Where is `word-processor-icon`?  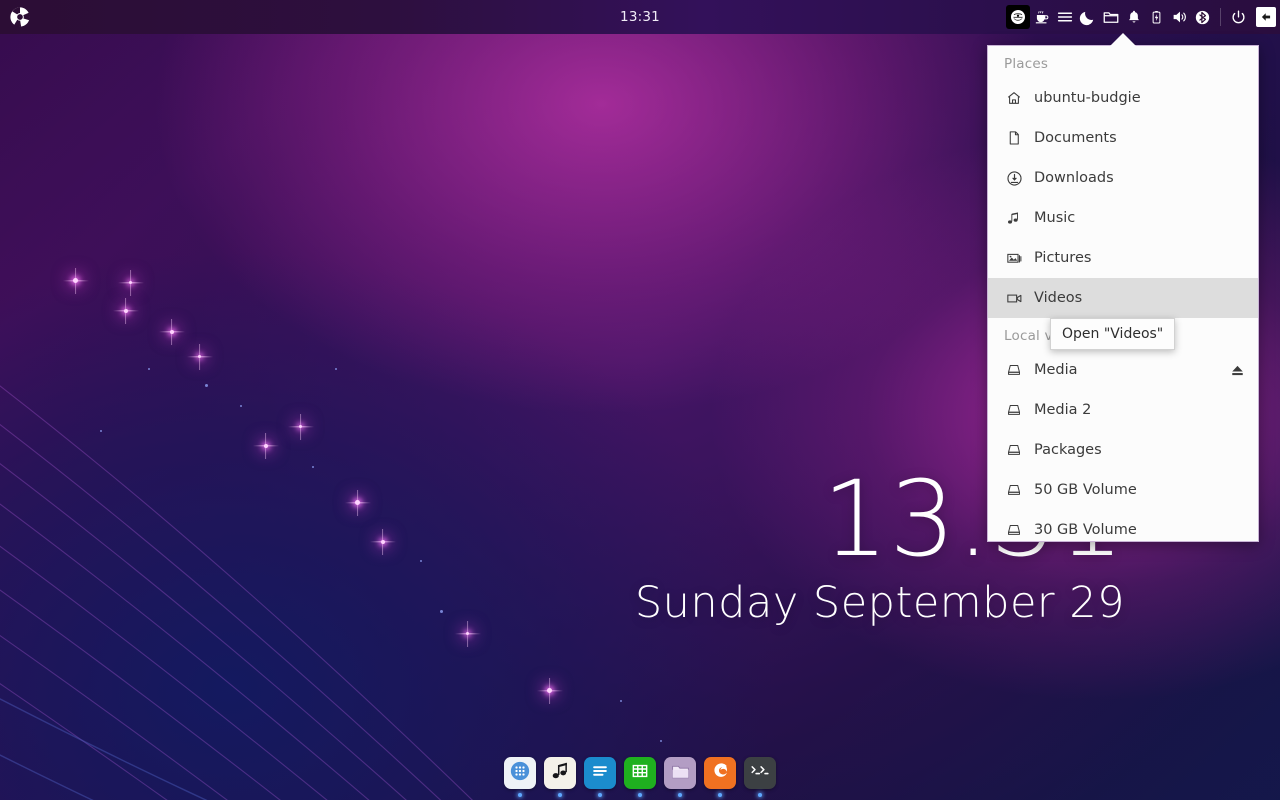 word-processor-icon is located at coordinates (600, 773).